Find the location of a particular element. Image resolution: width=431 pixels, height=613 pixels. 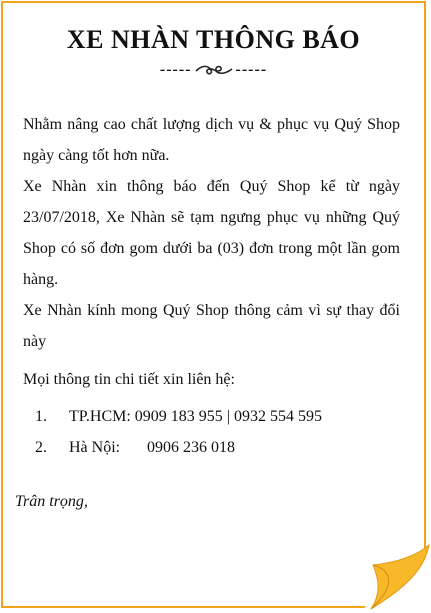

contact-phones: 0909 183 955 | 0932 554 595 is located at coordinates (228, 416).